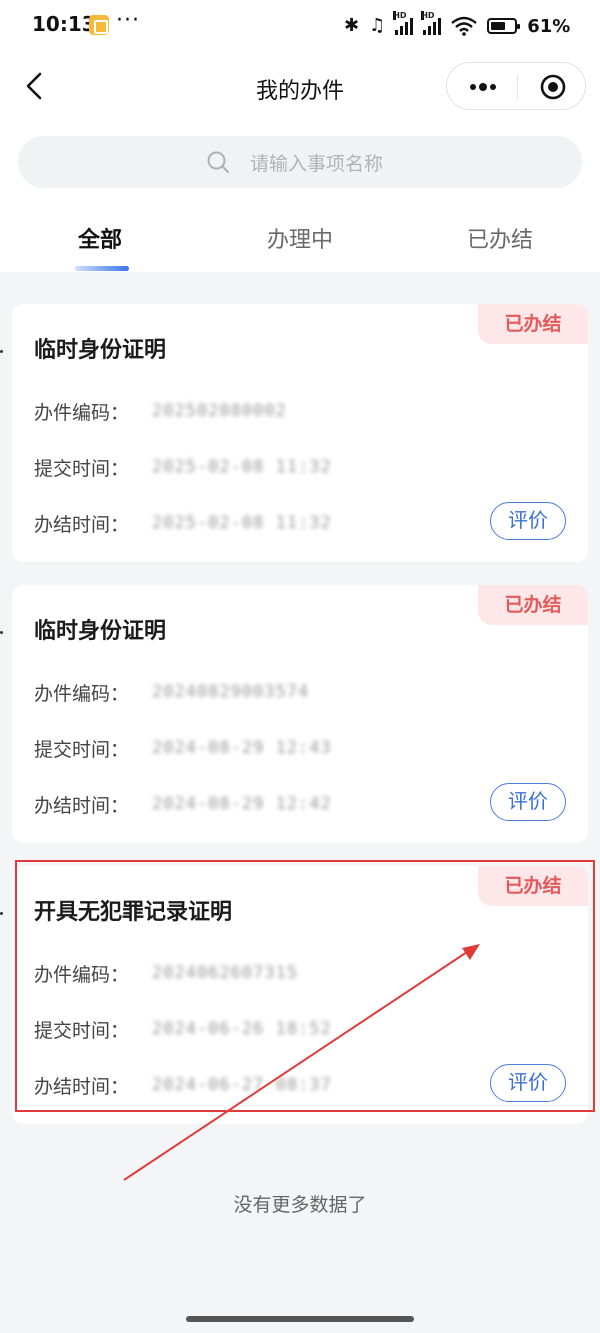 This screenshot has width=600, height=1333. Describe the element at coordinates (242, 804) in the screenshot. I see `row-value: 2024-08-29 12:42` at that location.